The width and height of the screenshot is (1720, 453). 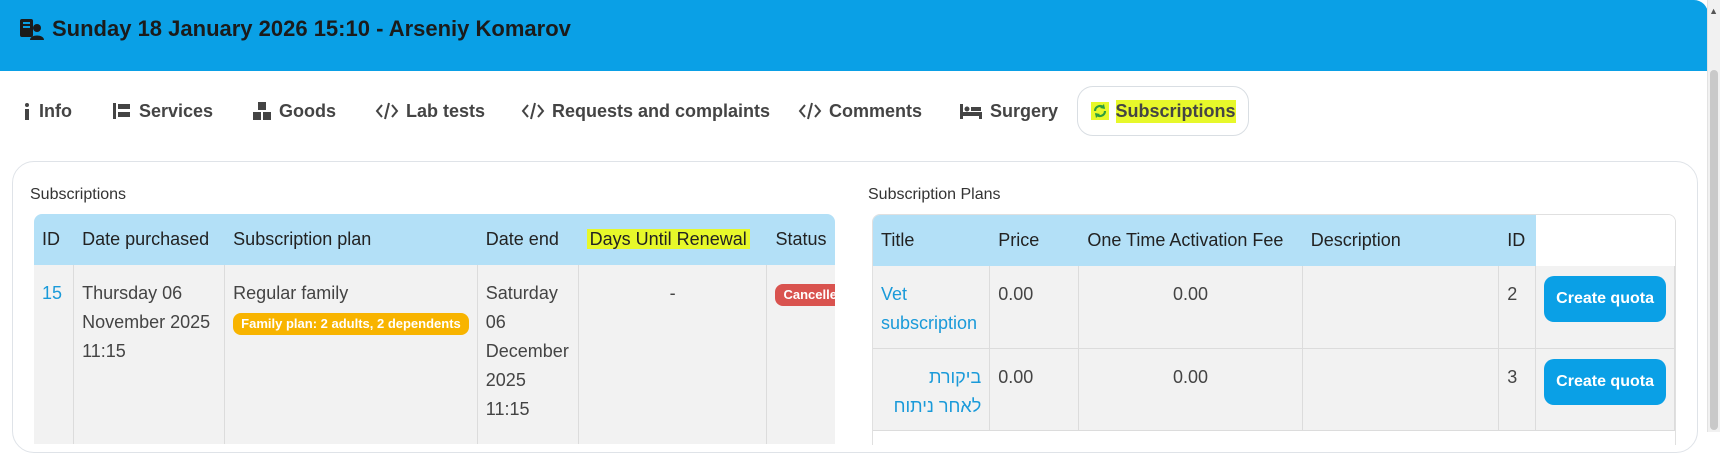 What do you see at coordinates (645, 111) in the screenshot?
I see `tab-requests-and-complaints: Requests and complaints` at bounding box center [645, 111].